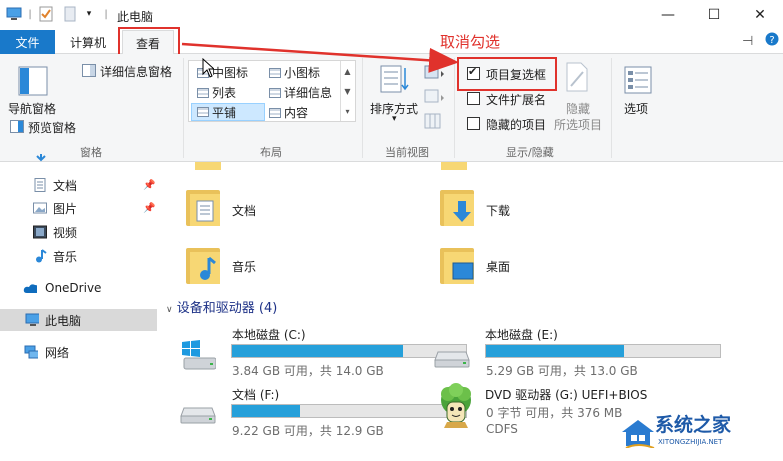  I want to click on drive-name: DVD 驱动器 (G:) UEFI+BIOS, so click(566, 394).